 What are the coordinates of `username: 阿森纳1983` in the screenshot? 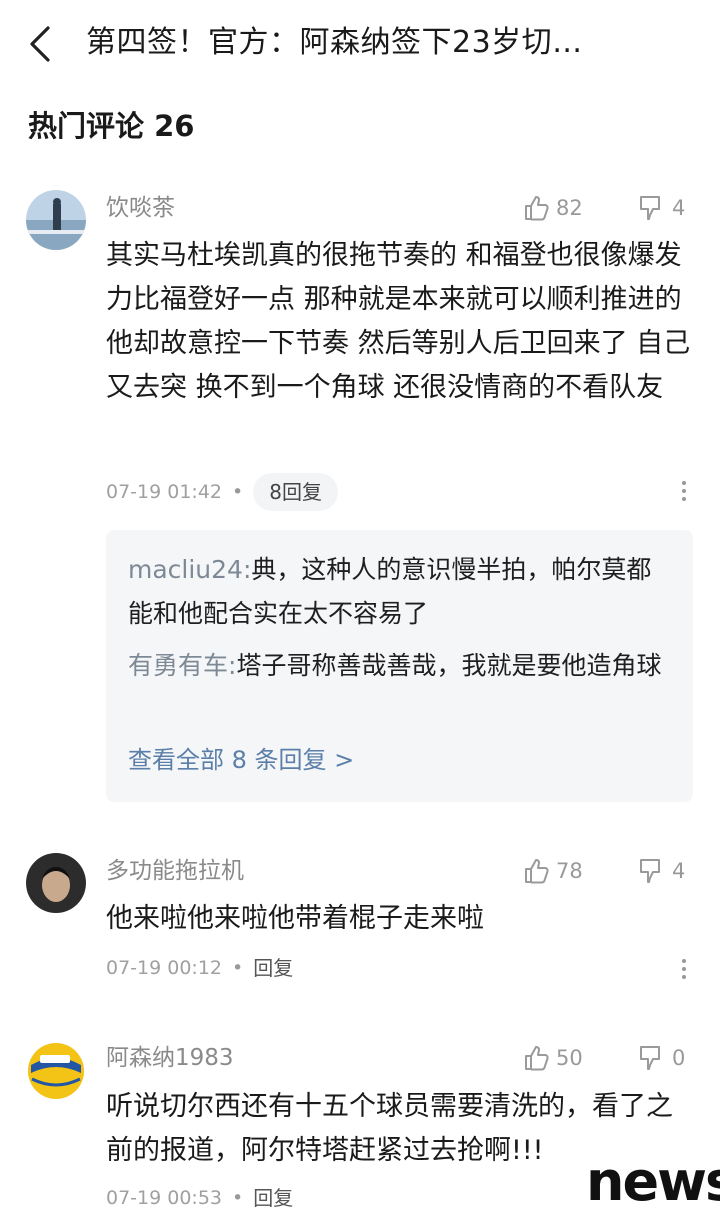 It's located at (170, 1058).